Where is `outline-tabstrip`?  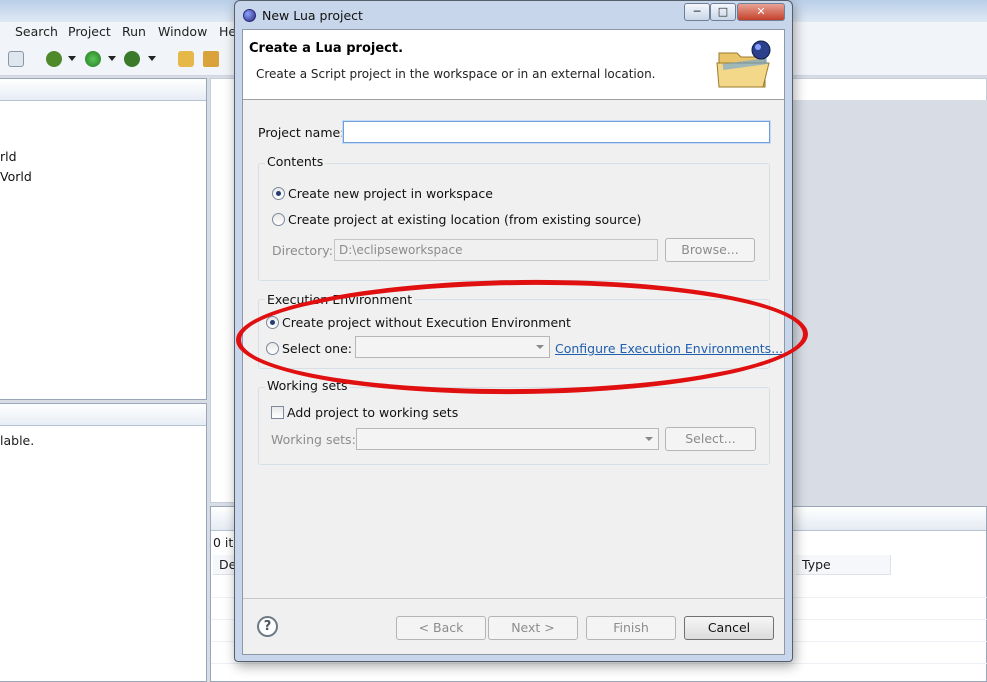 outline-tabstrip is located at coordinates (103, 415).